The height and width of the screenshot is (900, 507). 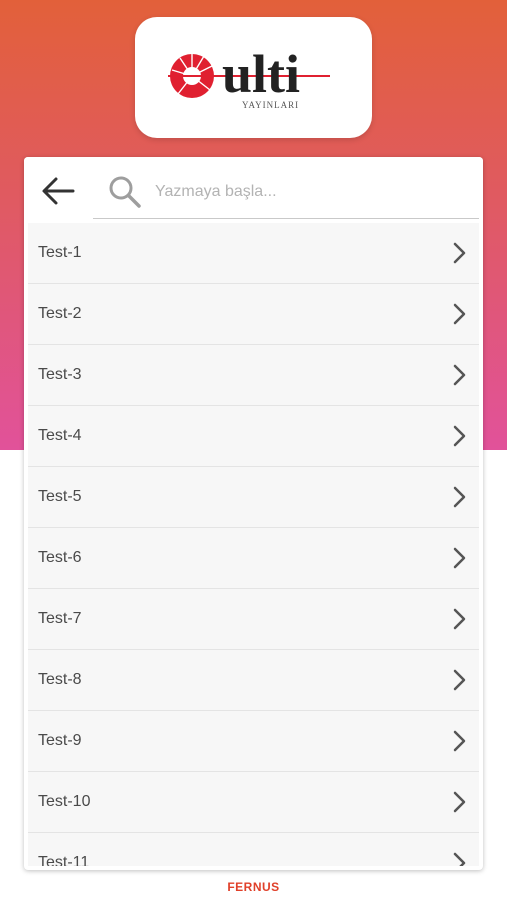 What do you see at coordinates (253, 680) in the screenshot?
I see `list-item: Test-8` at bounding box center [253, 680].